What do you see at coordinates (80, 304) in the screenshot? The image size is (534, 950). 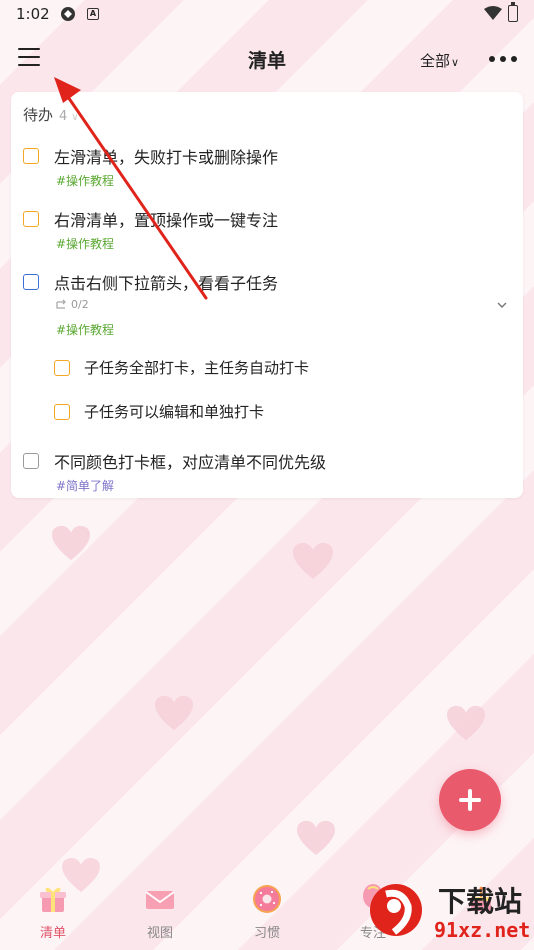 I see `subtask-count: 0/2` at bounding box center [80, 304].